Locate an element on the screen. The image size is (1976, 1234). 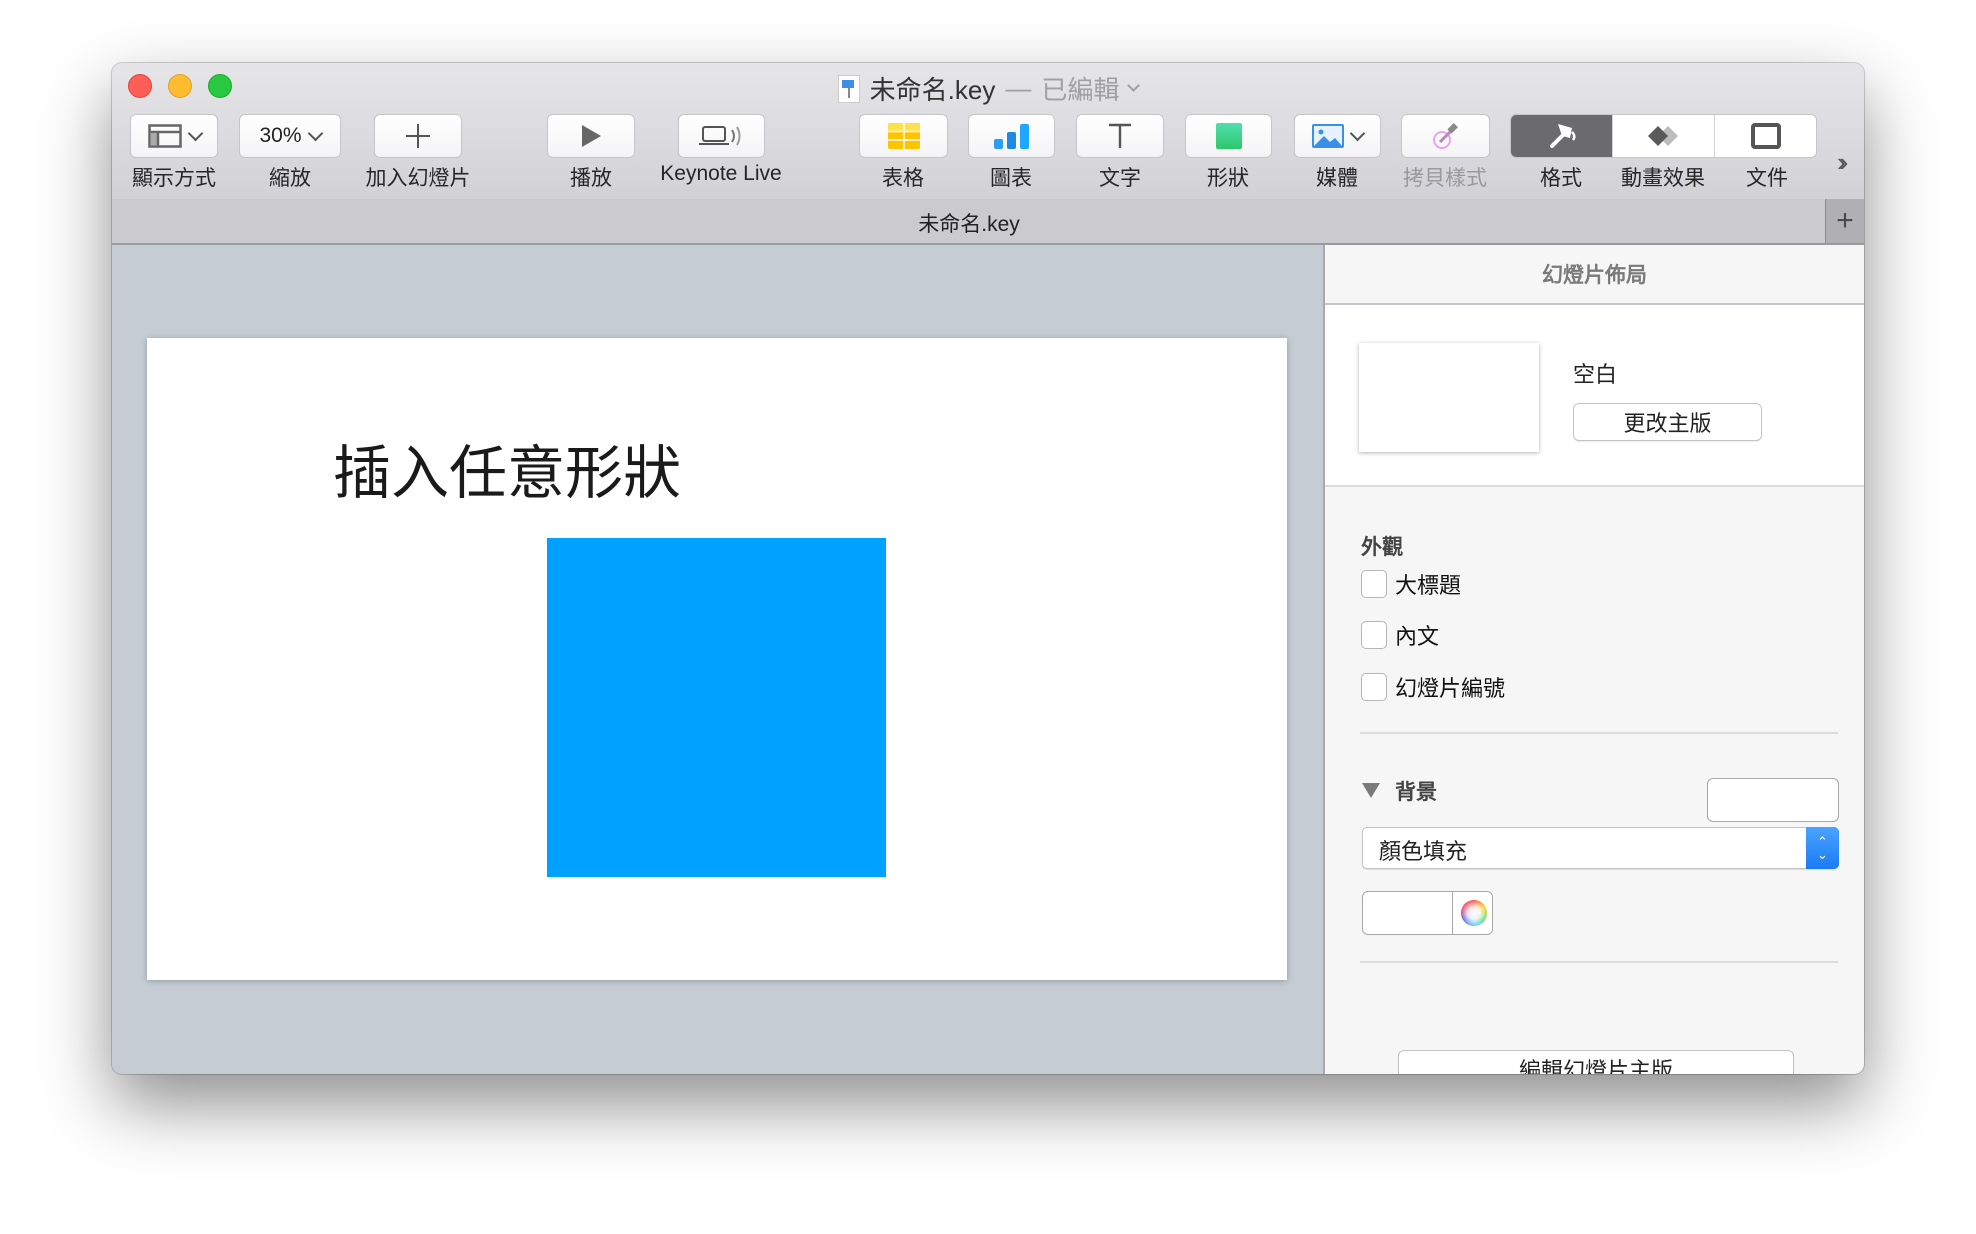
fill-color-well is located at coordinates (1427, 913).